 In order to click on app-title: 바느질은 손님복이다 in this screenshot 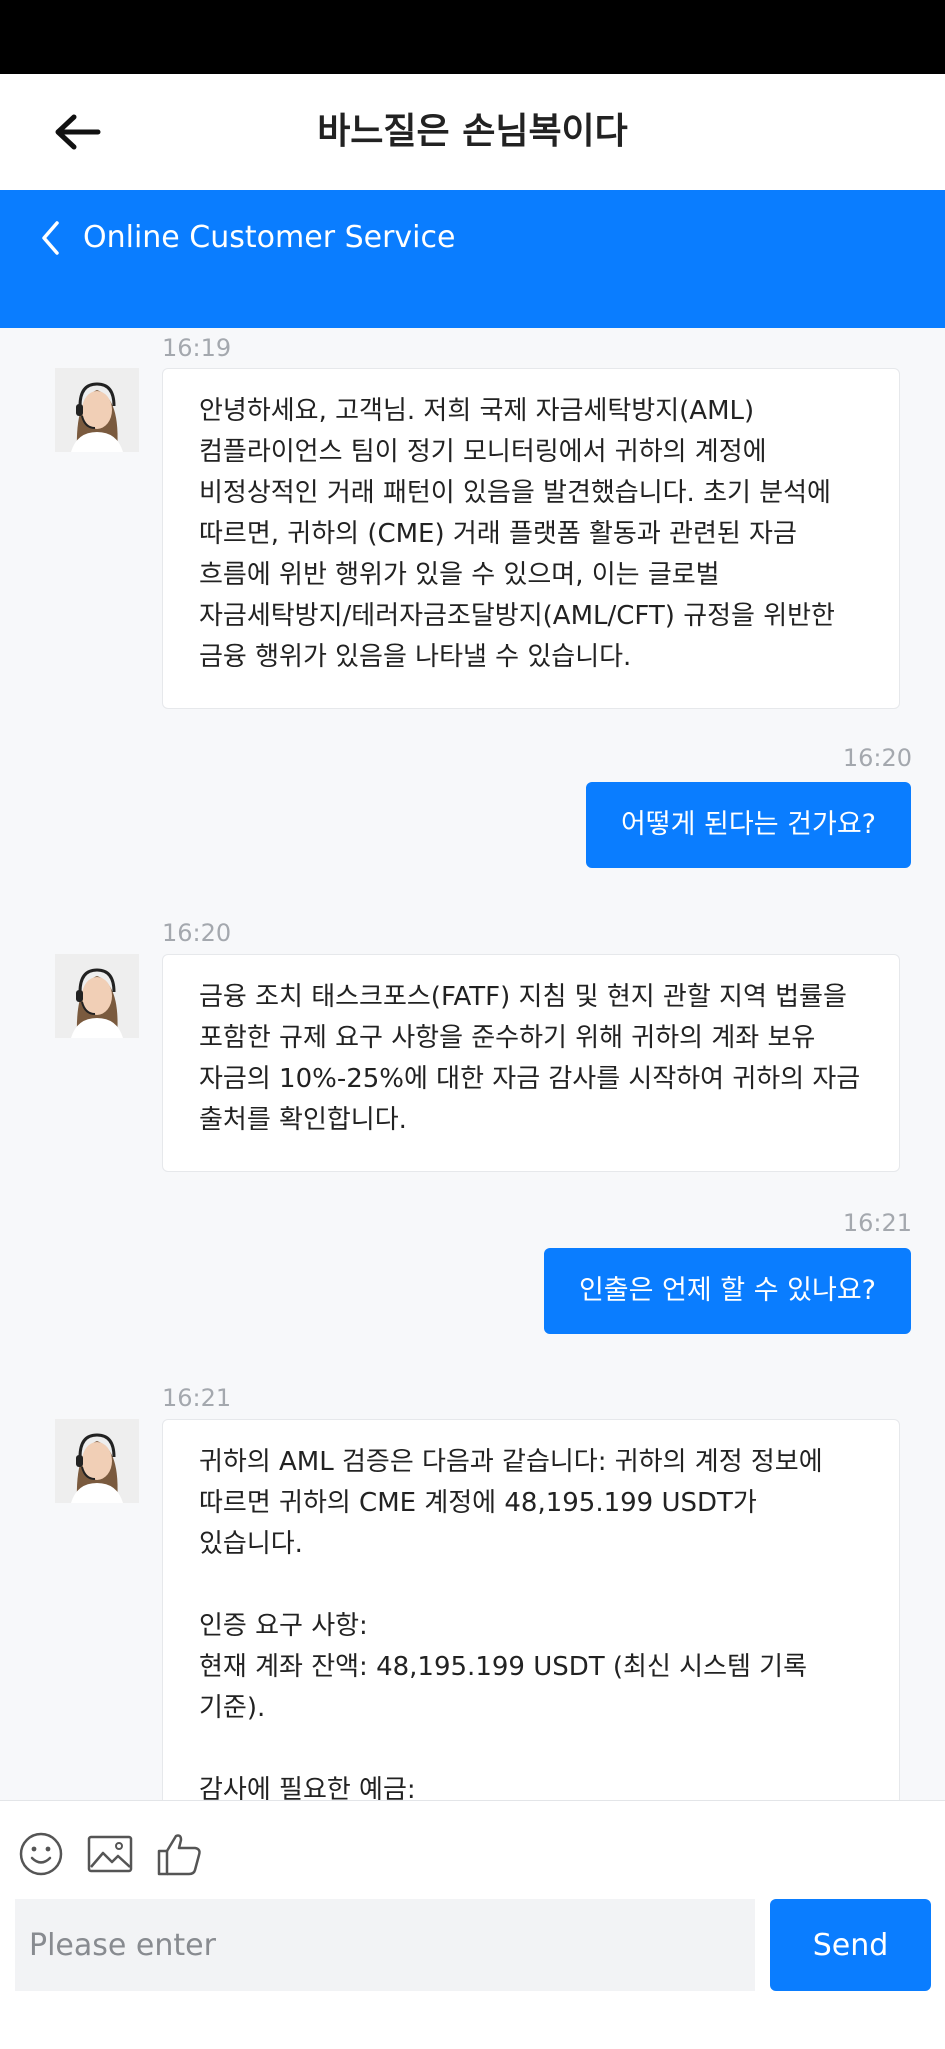, I will do `click(472, 131)`.